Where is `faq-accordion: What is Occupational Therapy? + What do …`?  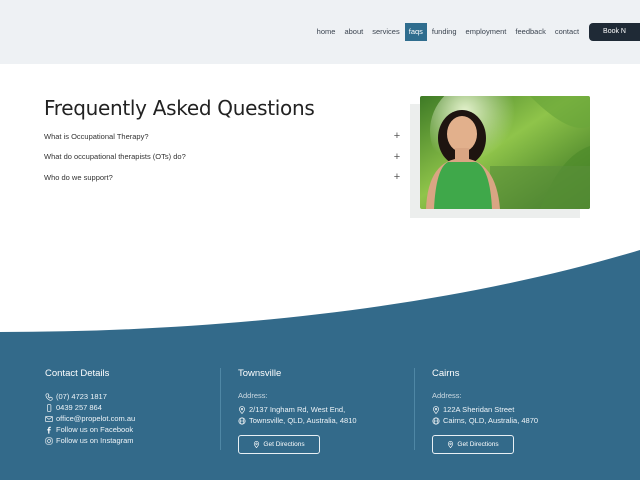
faq-accordion: What is Occupational Therapy? + What do … is located at coordinates (223, 157).